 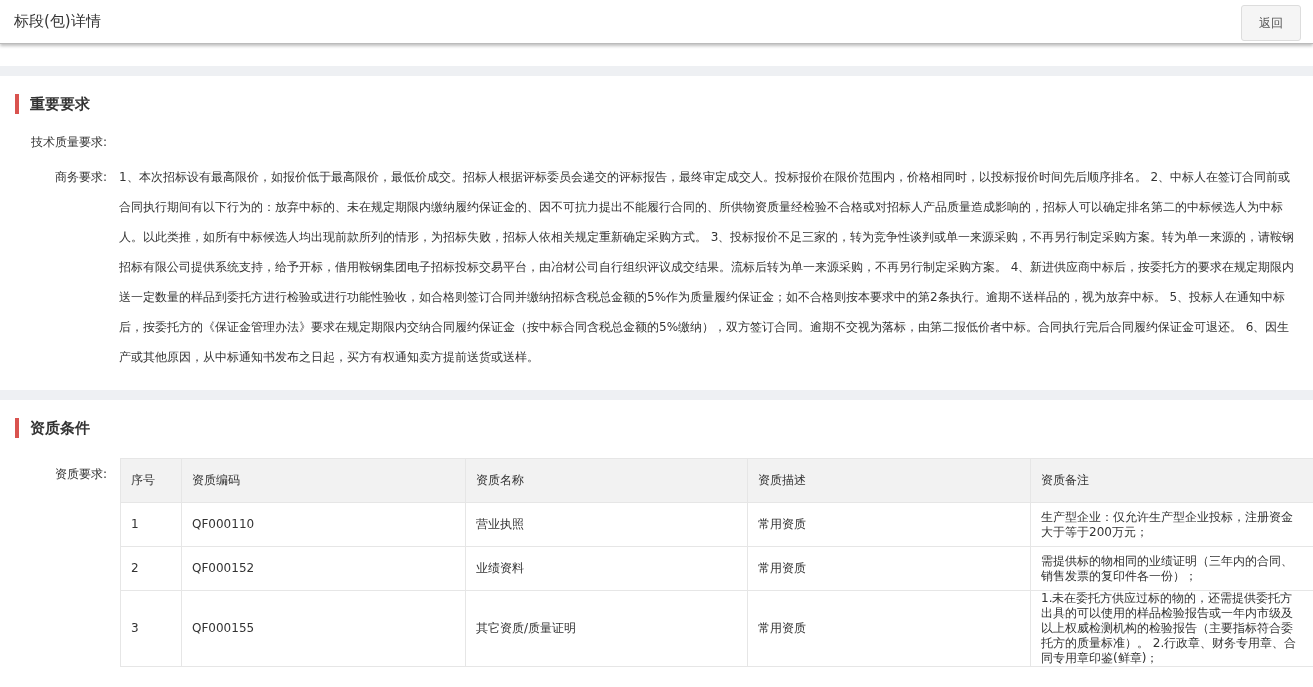 I want to click on field-label: 资质要求:, so click(x=80, y=474).